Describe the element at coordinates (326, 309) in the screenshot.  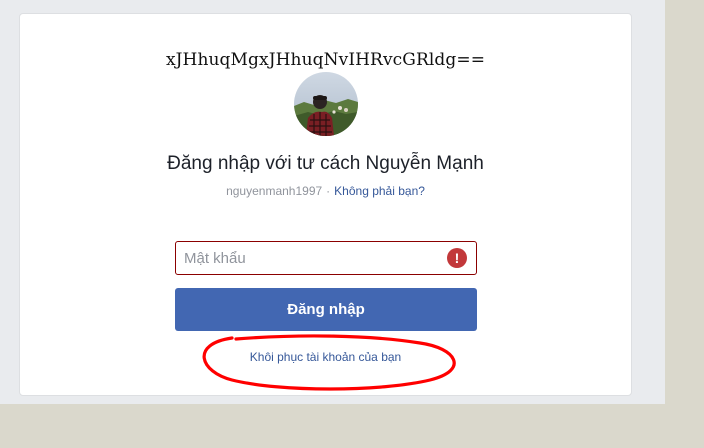
I see `login-button: Đăng nhập` at that location.